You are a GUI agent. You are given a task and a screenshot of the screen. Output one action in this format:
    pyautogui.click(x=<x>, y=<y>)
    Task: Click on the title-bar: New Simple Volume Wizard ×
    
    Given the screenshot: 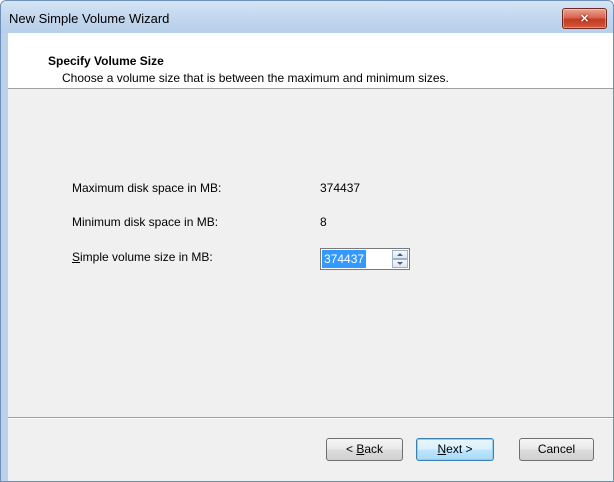 What is the action you would take?
    pyautogui.click(x=307, y=17)
    